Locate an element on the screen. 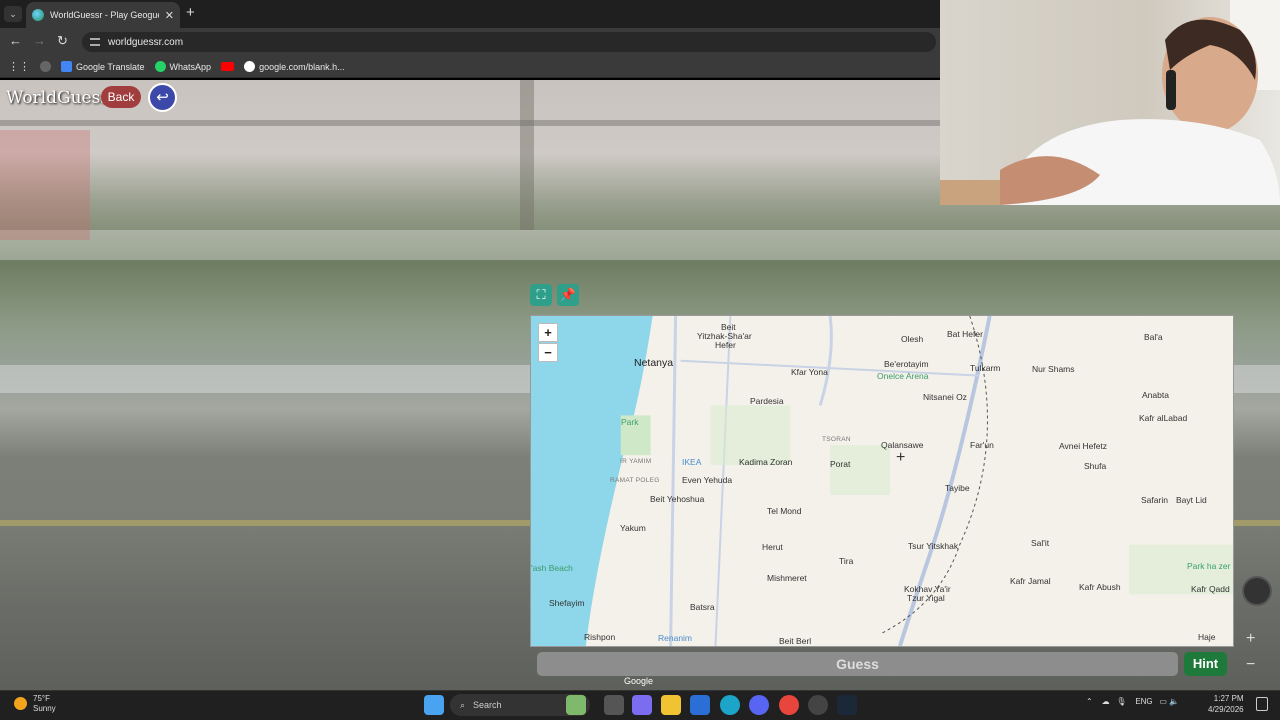 The width and height of the screenshot is (1280, 720). sv-zoom-in-icon: + is located at coordinates (1250, 639).